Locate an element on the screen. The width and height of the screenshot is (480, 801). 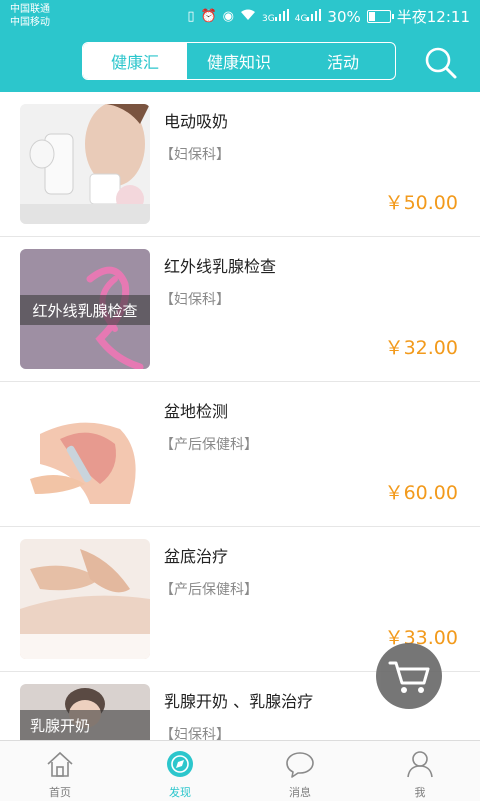
nav-label: 消息 is located at coordinates (300, 792).